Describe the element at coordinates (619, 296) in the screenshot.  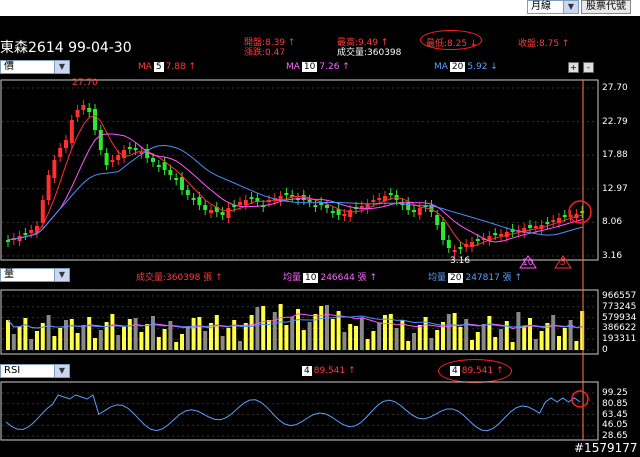
I see `volume-axis-tick: 966557` at that location.